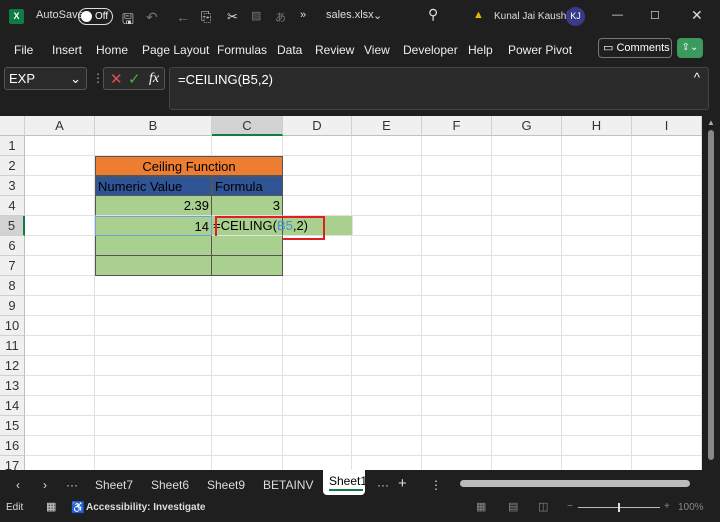 Image resolution: width=720 pixels, height=522 pixels. I want to click on column-header-b: B, so click(153, 126).